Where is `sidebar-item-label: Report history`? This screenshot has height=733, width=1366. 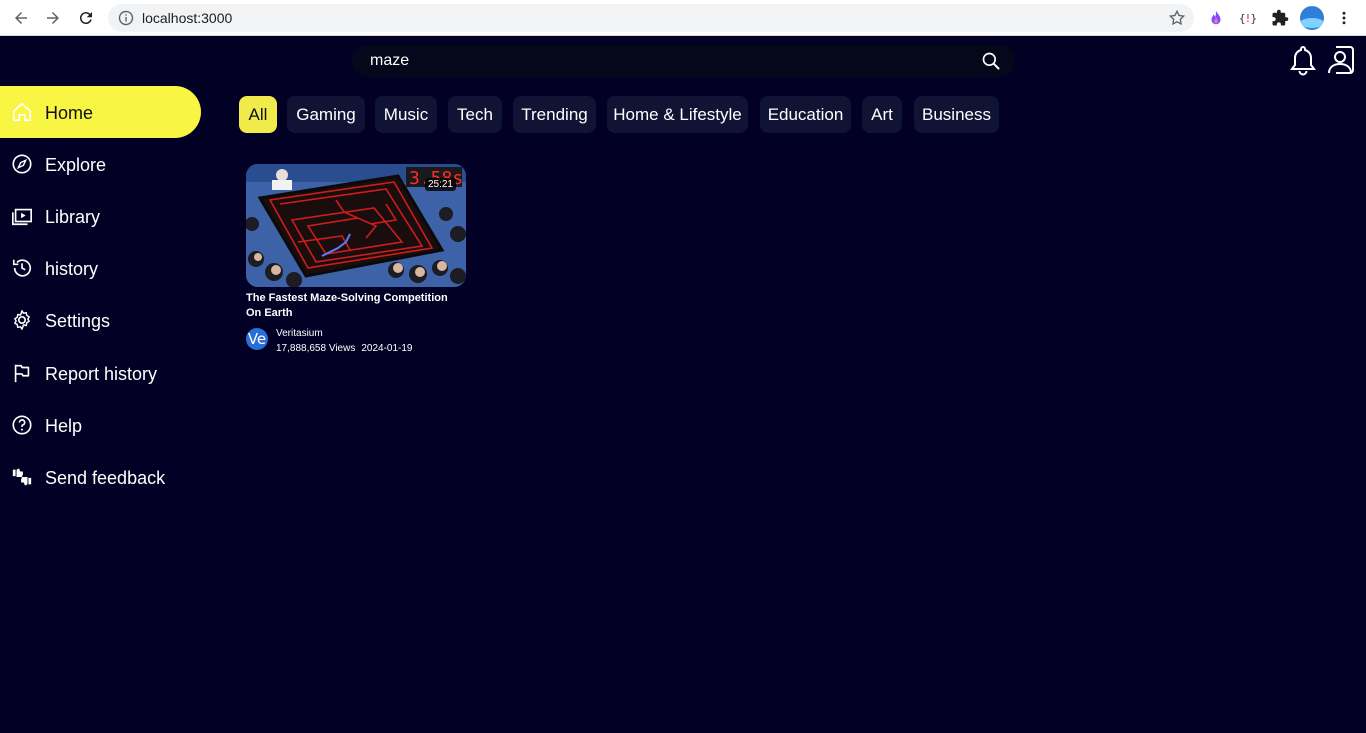
sidebar-item-label: Report history is located at coordinates (101, 374).